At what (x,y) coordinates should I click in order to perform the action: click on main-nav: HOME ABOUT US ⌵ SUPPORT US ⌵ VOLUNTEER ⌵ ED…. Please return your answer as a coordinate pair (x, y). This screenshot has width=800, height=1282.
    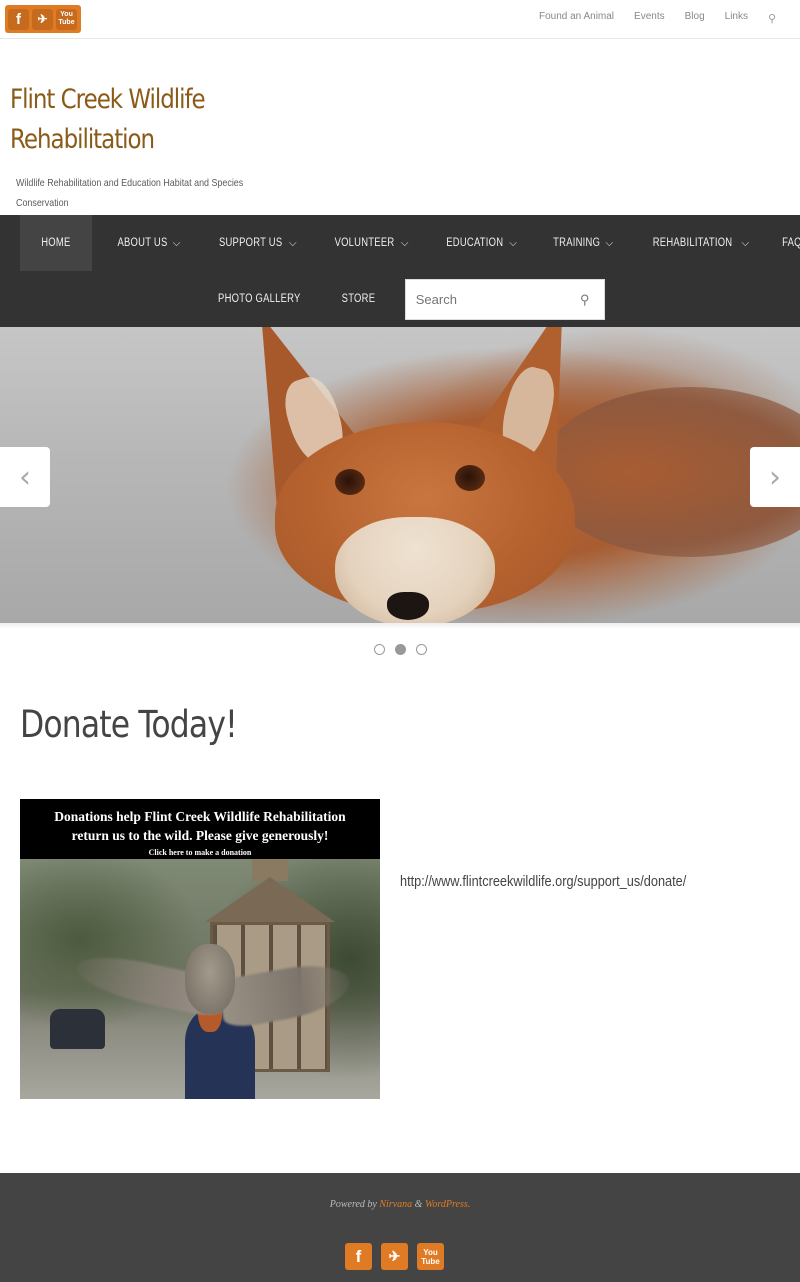
    Looking at the image, I should click on (400, 271).